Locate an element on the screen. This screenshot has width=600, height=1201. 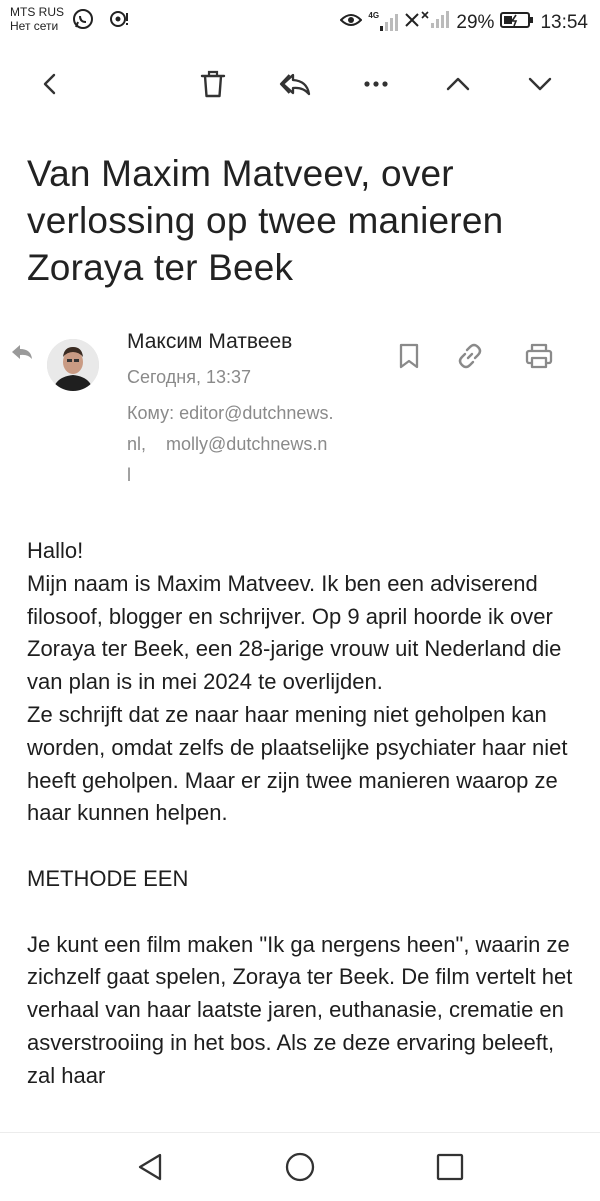
status-bar: MTS RUS Нет сети 4G 29% 13:54 is located at coordinates (300, 22).